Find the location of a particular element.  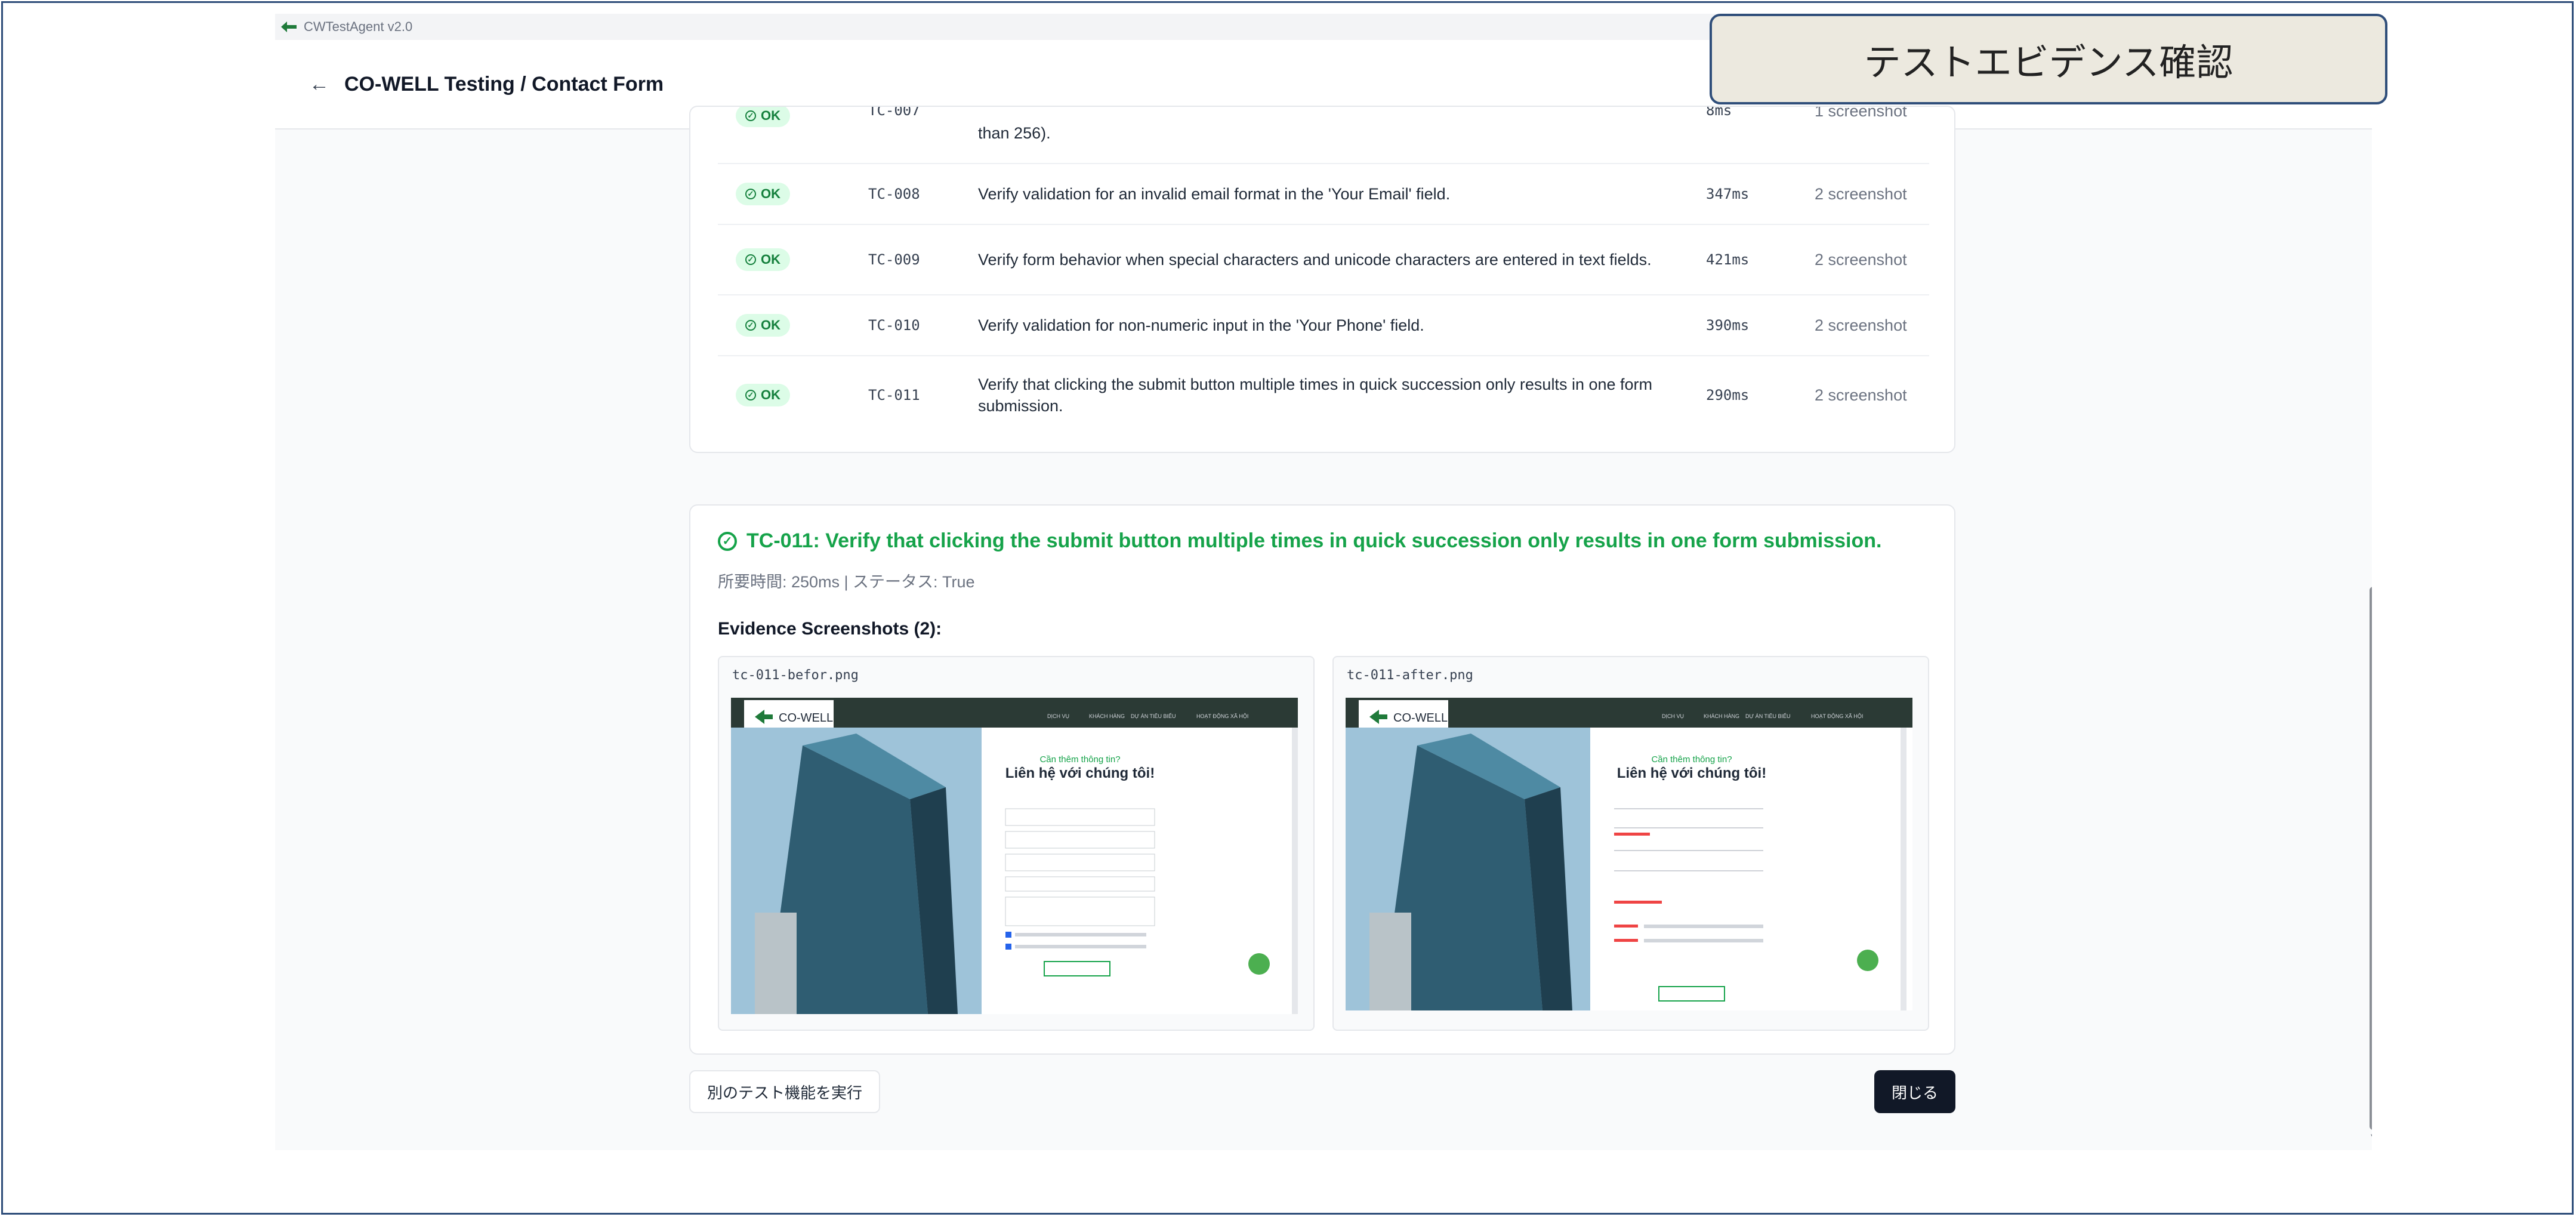

test-description: than 256). is located at coordinates (1015, 133).